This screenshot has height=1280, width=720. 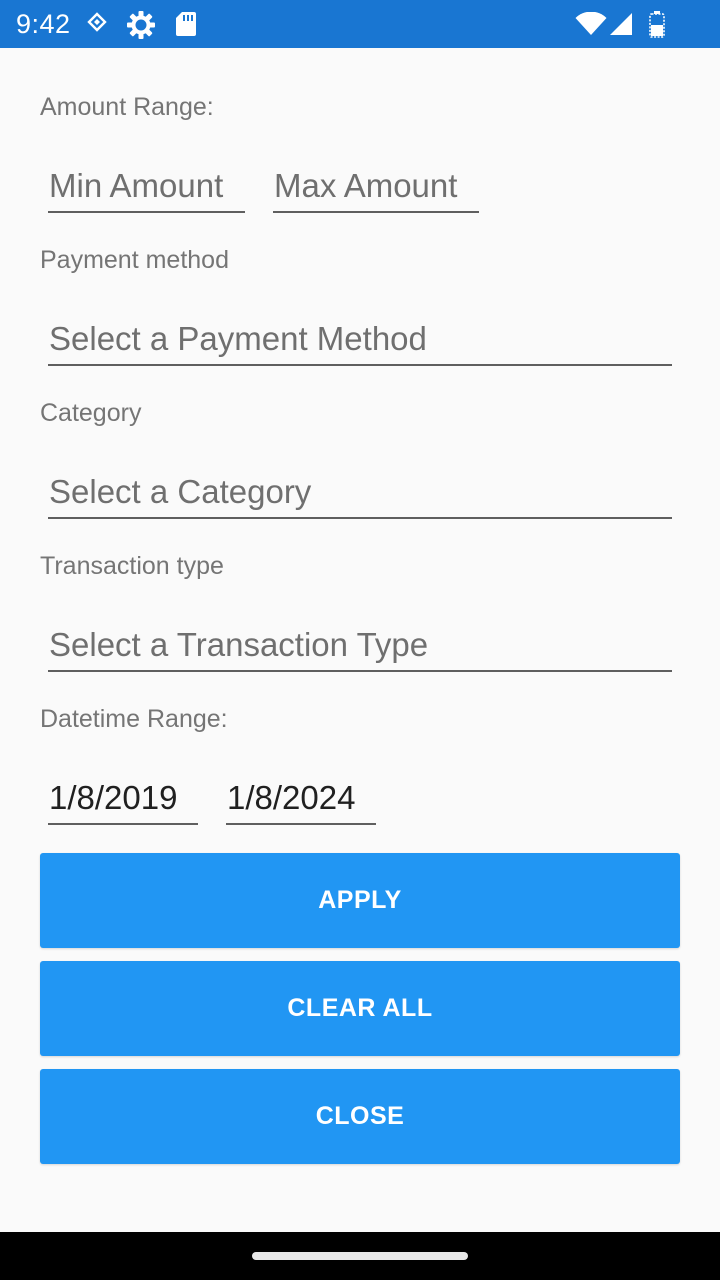 What do you see at coordinates (238, 338) in the screenshot?
I see `payment-method-placeholder: Select a Payment Method` at bounding box center [238, 338].